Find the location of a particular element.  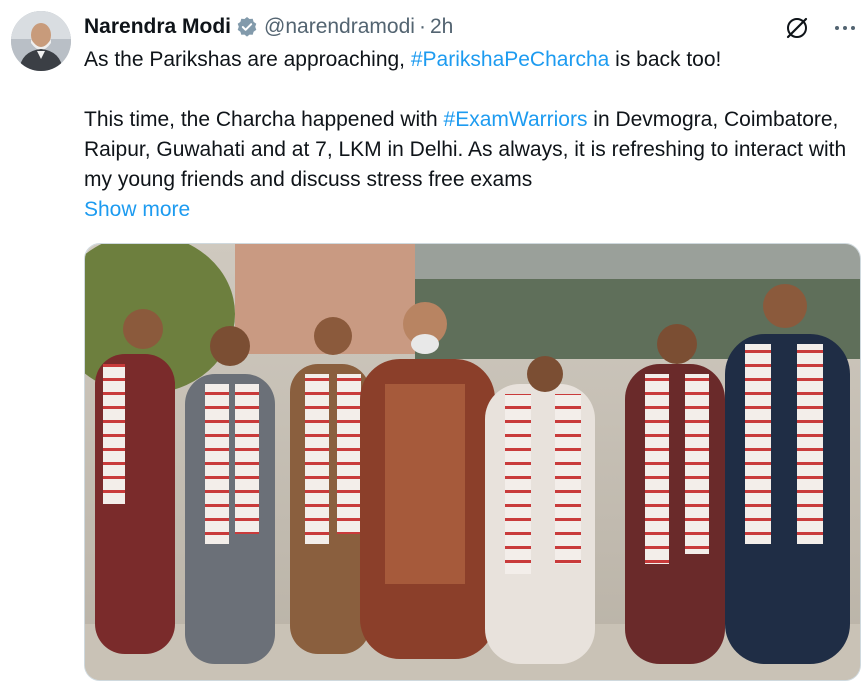

author-avatar is located at coordinates (41, 41).